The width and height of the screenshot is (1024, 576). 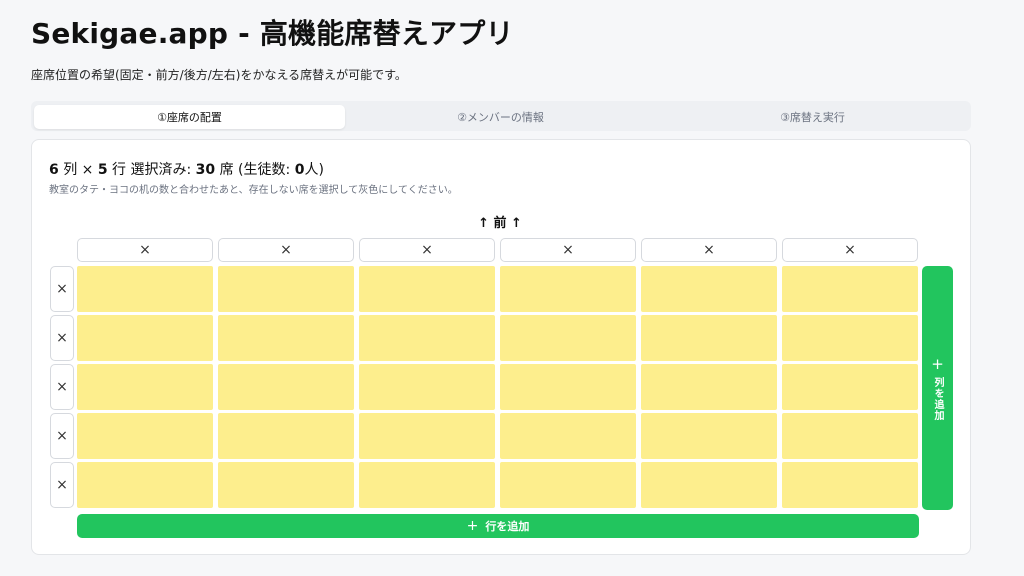 What do you see at coordinates (500, 223) in the screenshot?
I see `front-indicator: ↑ 前 ↑` at bounding box center [500, 223].